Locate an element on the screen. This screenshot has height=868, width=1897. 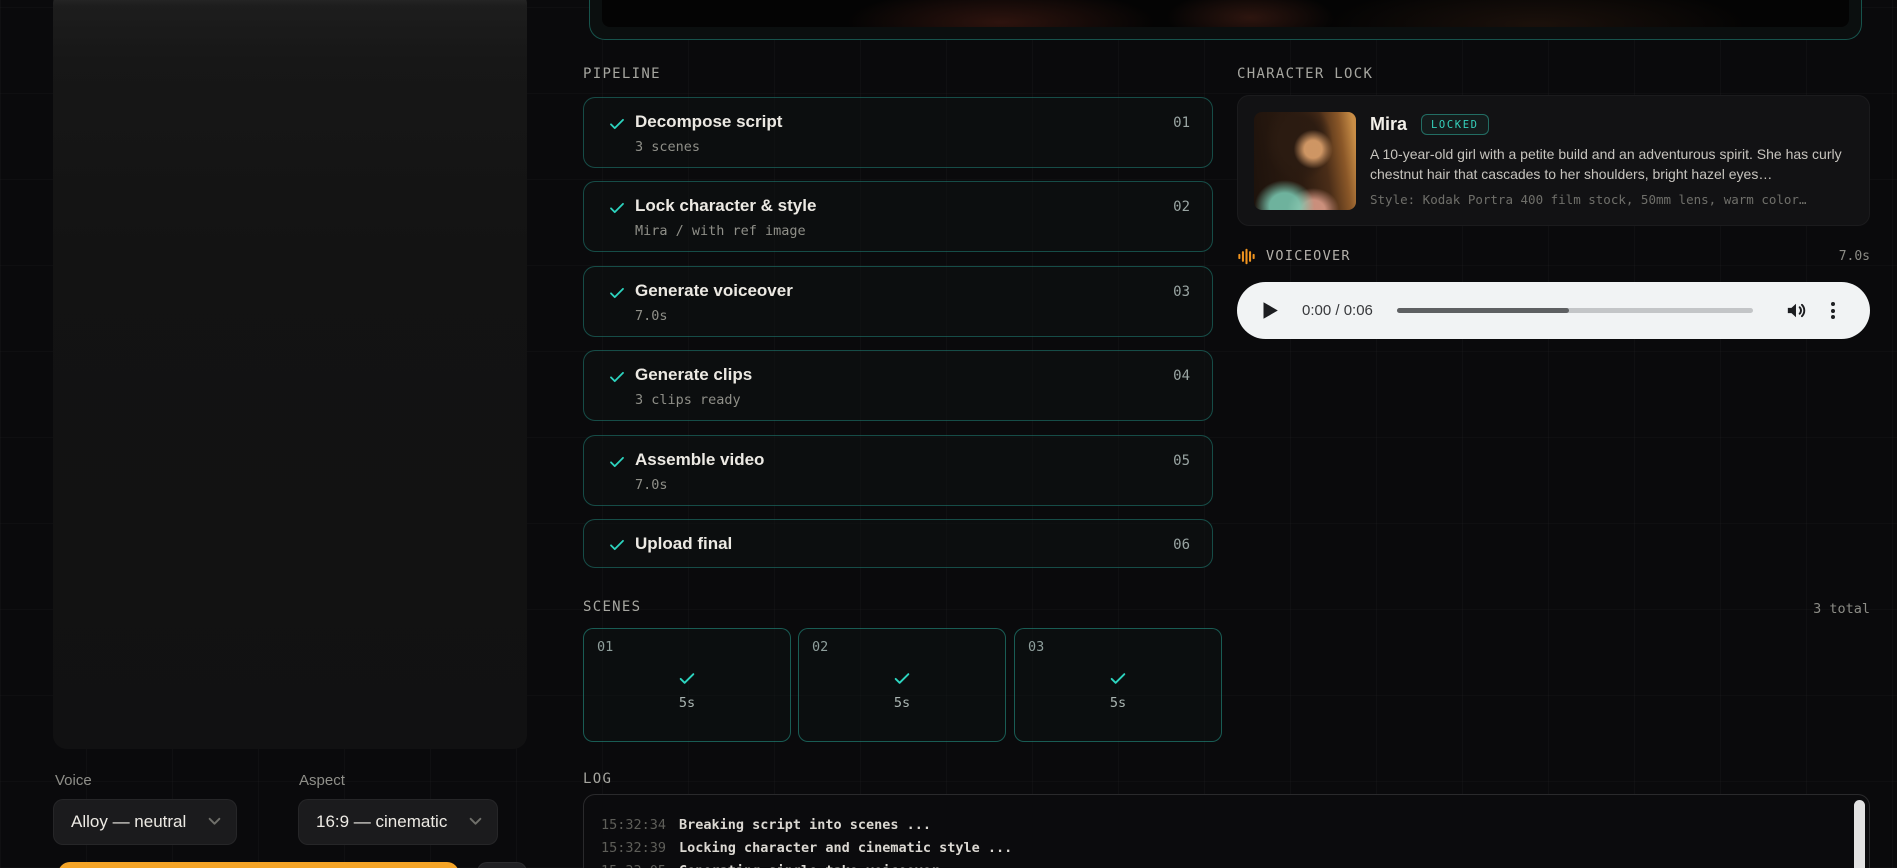
locked-status-badge: LOCKED is located at coordinates (1455, 124).